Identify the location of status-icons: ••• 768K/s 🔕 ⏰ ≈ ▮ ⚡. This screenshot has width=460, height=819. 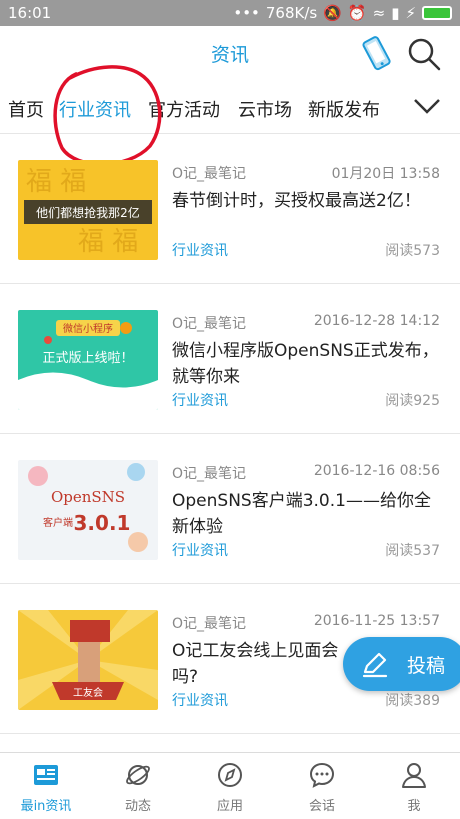
(342, 13).